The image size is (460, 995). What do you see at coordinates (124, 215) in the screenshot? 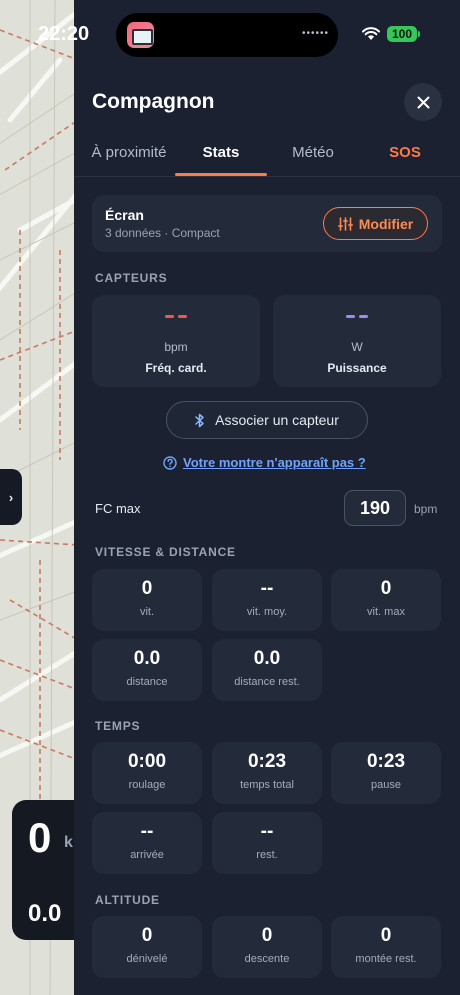
I see `screen-title: Écran` at bounding box center [124, 215].